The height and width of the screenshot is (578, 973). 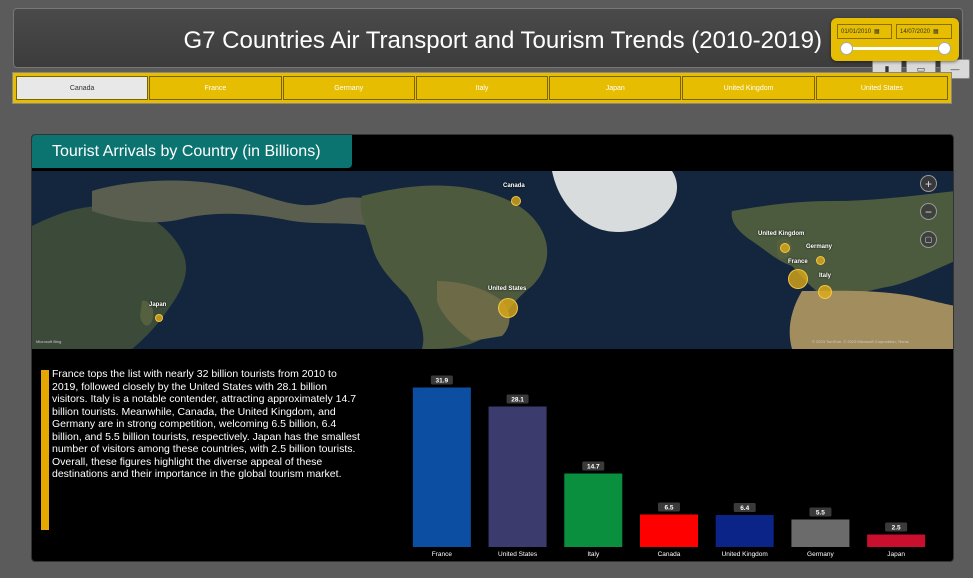 What do you see at coordinates (517, 477) in the screenshot?
I see `bar-united-states` at bounding box center [517, 477].